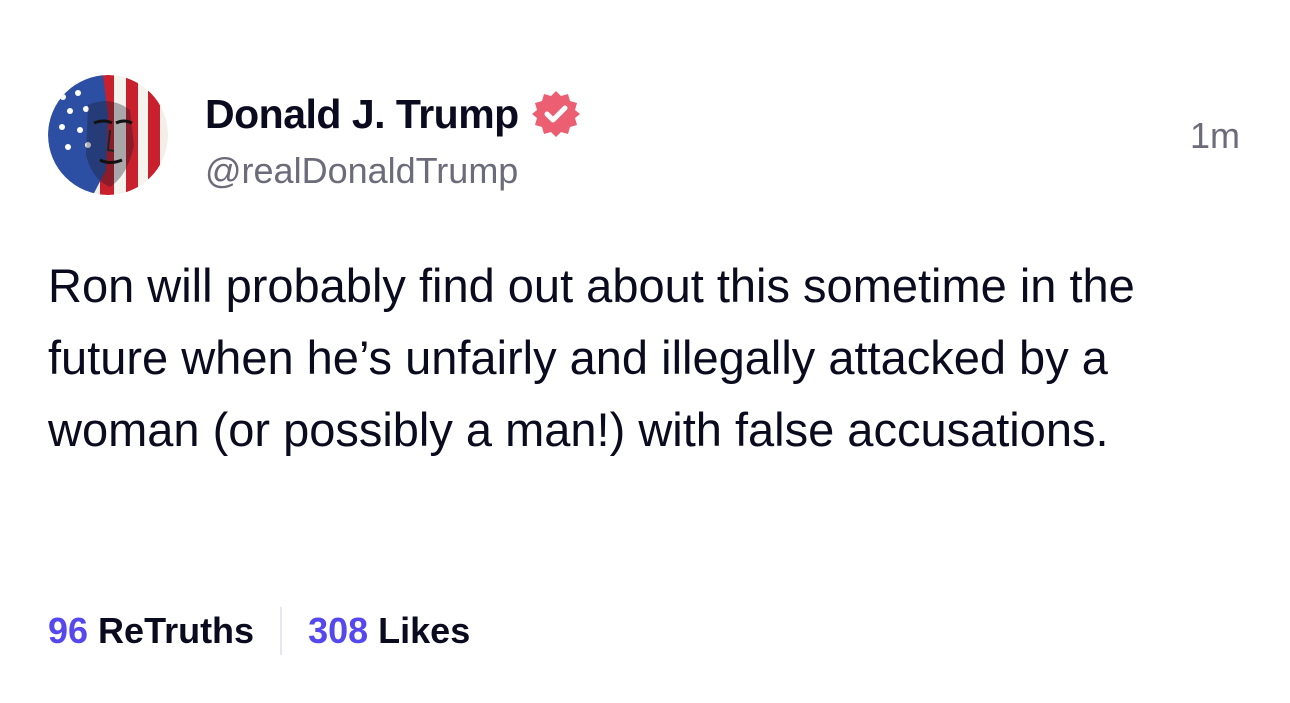 This screenshot has height=703, width=1290. Describe the element at coordinates (68, 630) in the screenshot. I see `retruths-count: 96` at that location.